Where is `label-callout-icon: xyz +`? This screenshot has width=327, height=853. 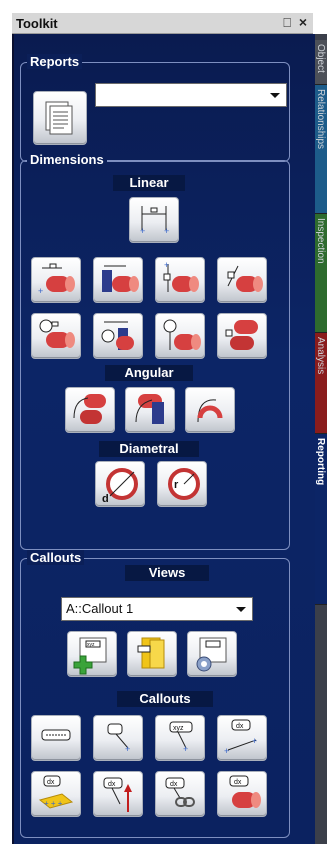 label-callout-icon: xyz + is located at coordinates (181, 737).